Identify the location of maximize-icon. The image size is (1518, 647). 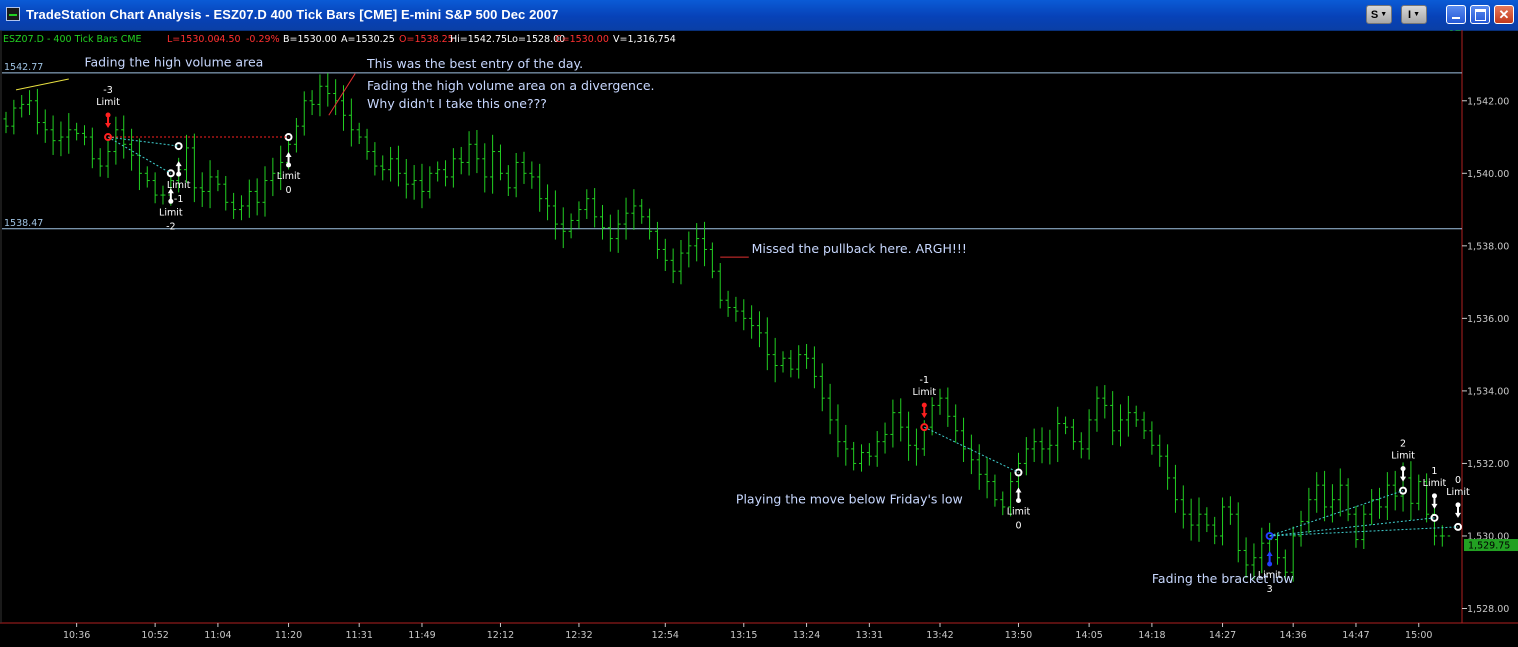
(1480, 14).